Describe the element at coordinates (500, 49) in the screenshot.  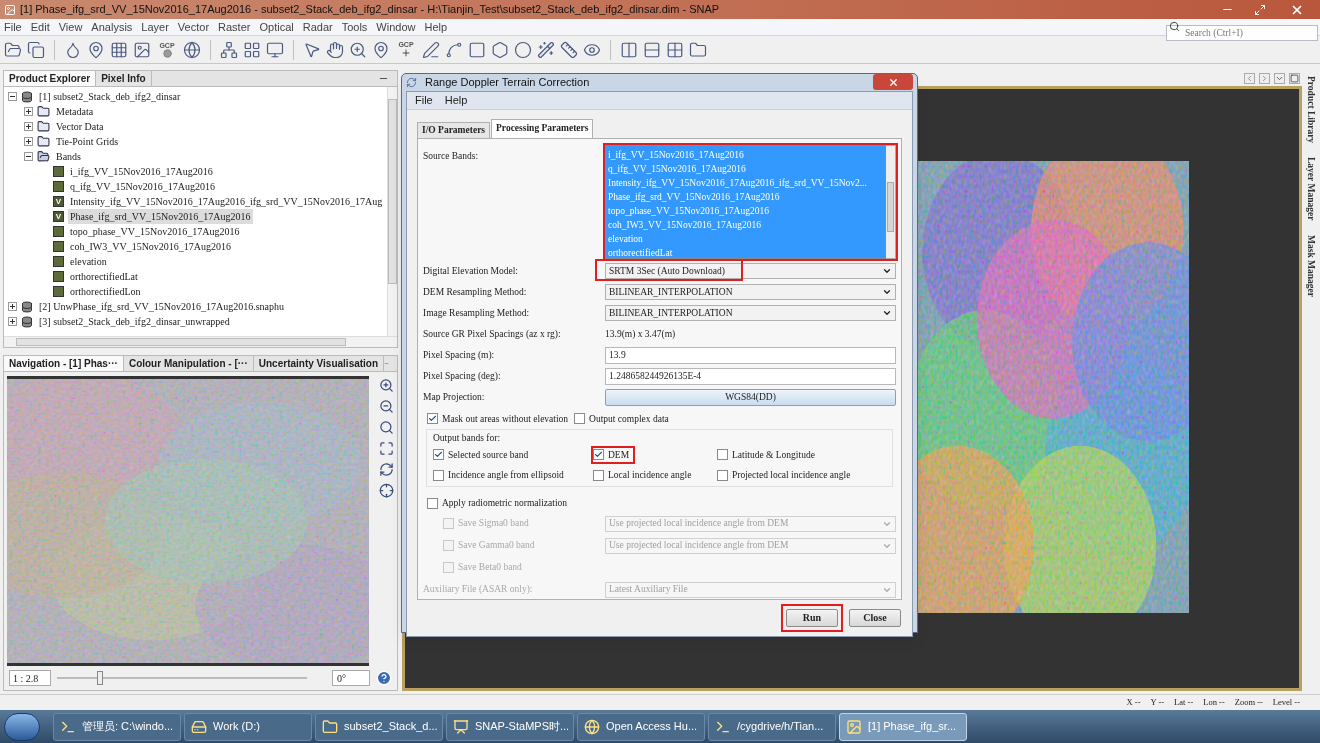
I see `polygon-icon` at that location.